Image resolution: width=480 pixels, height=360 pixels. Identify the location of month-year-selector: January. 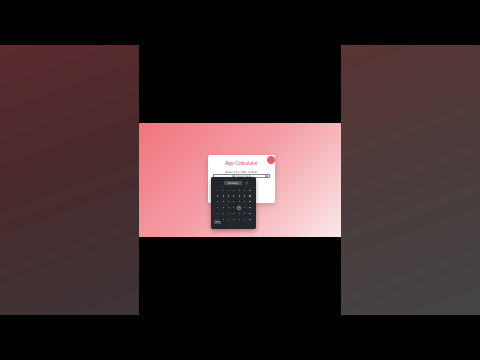
(233, 183).